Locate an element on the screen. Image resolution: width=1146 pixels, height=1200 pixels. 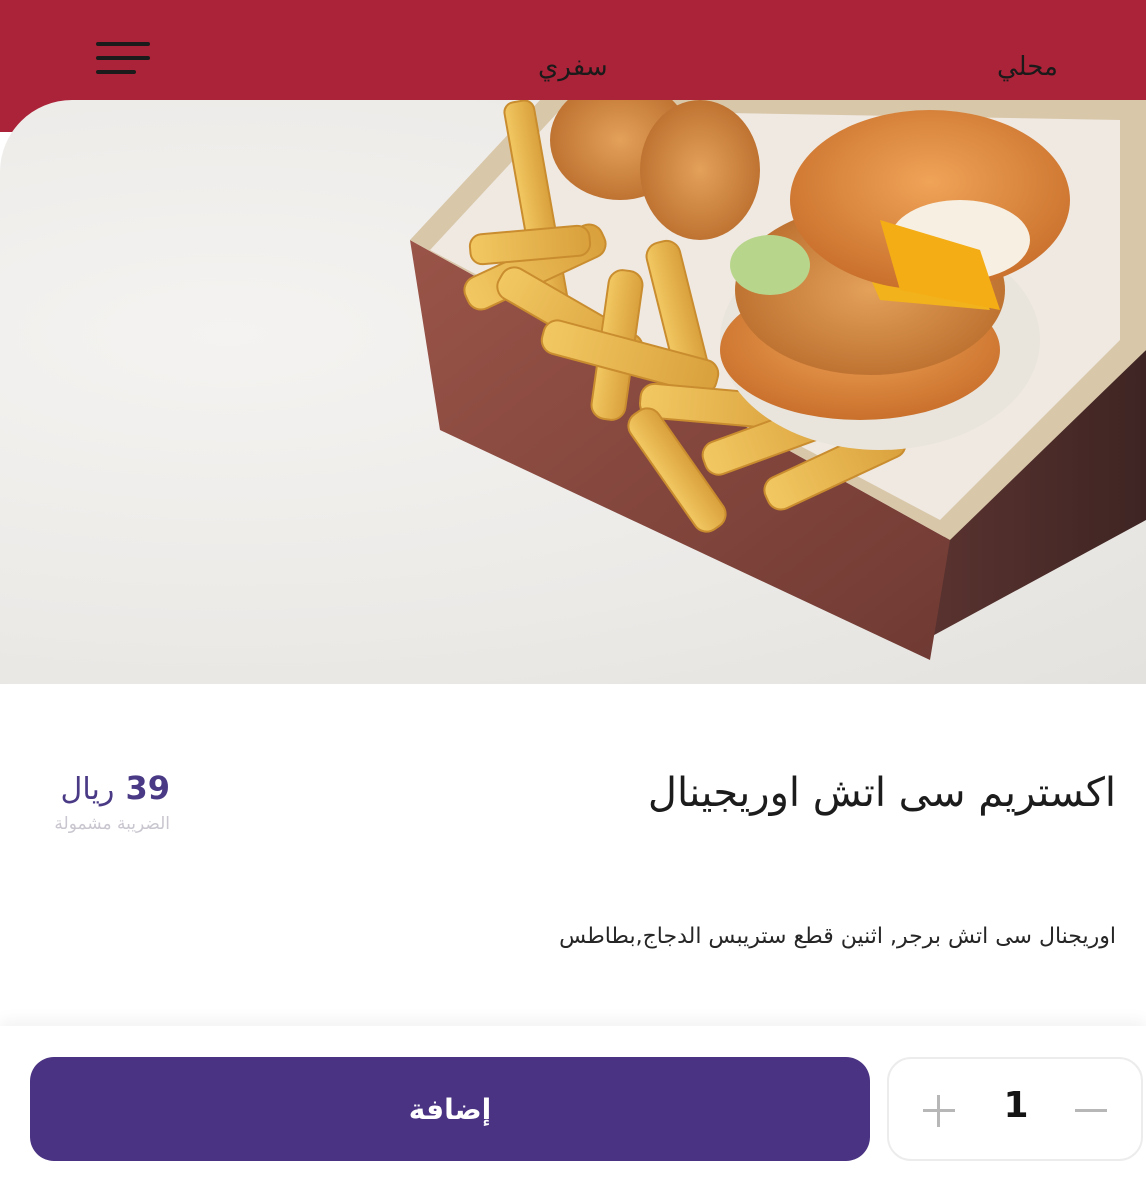
plus-icon is located at coordinates (939, 1111).